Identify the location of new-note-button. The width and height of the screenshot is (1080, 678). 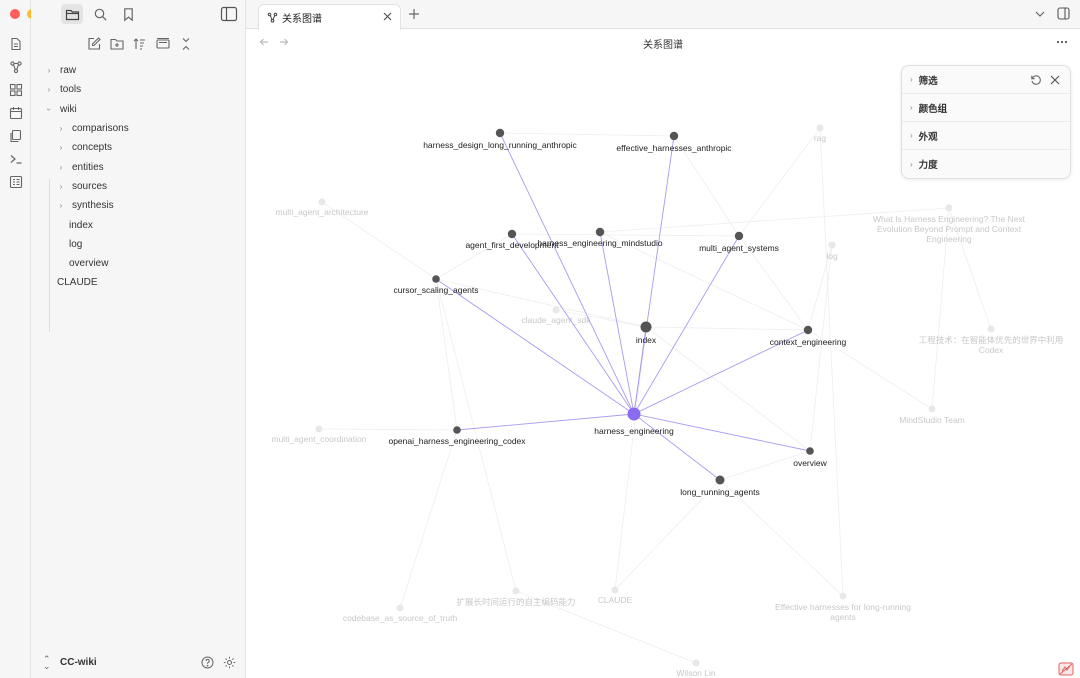
(93, 43).